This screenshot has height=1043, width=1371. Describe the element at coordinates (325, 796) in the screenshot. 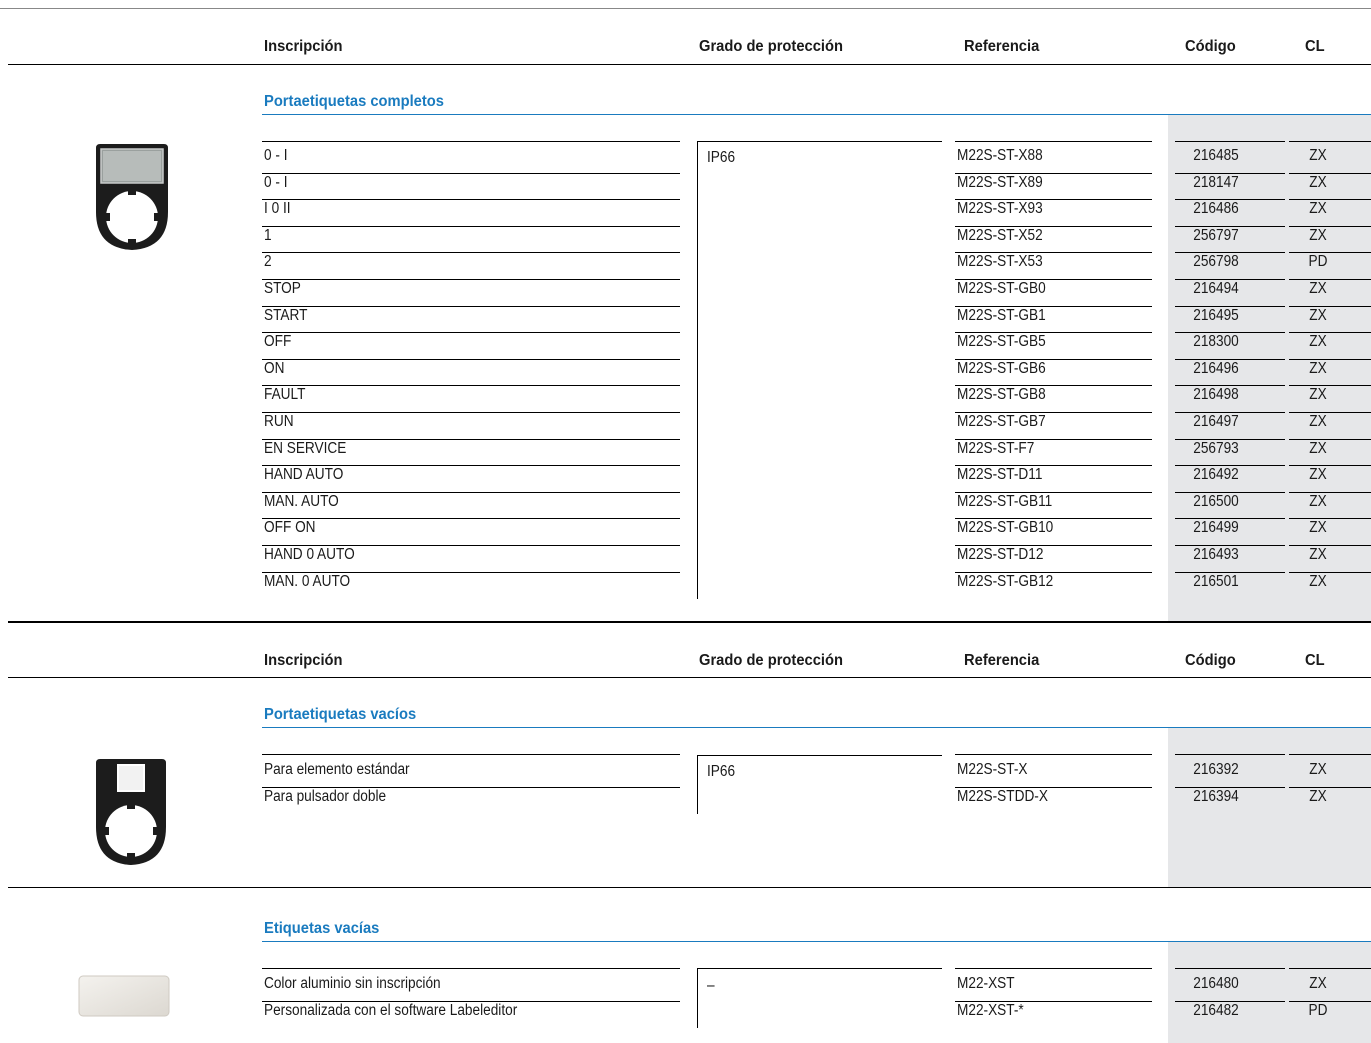

I see `cell-inscripcion: Para pulsador doble` at that location.